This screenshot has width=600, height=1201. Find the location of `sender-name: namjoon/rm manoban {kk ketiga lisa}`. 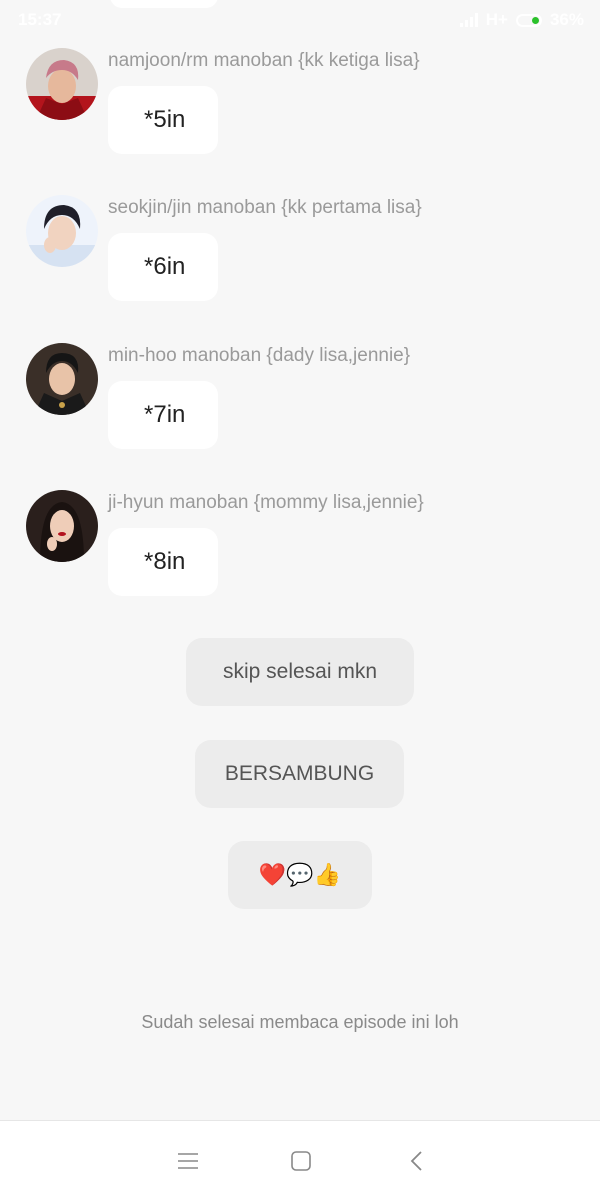

sender-name: namjoon/rm manoban {kk ketiga lisa} is located at coordinates (264, 60).